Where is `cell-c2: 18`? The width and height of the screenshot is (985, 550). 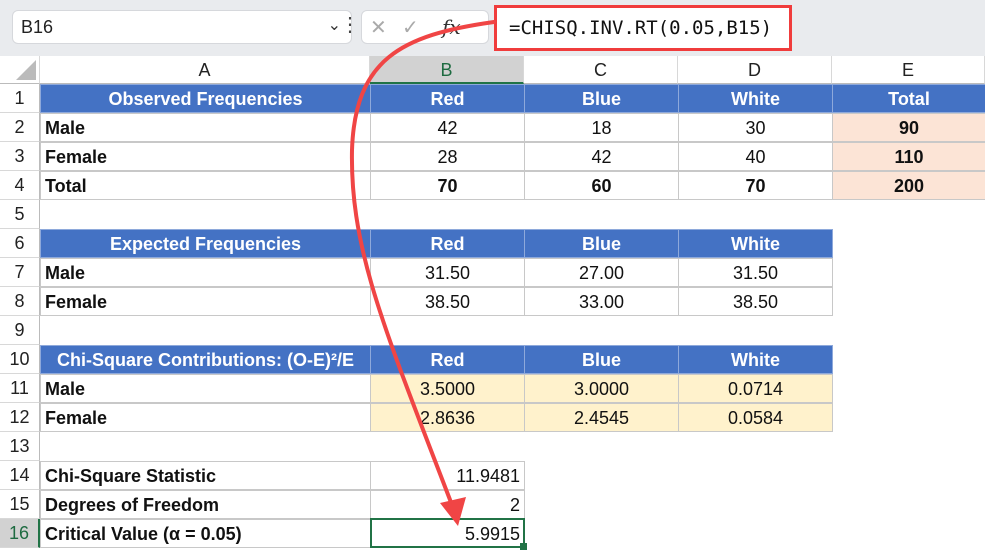
cell-c2: 18 is located at coordinates (601, 127).